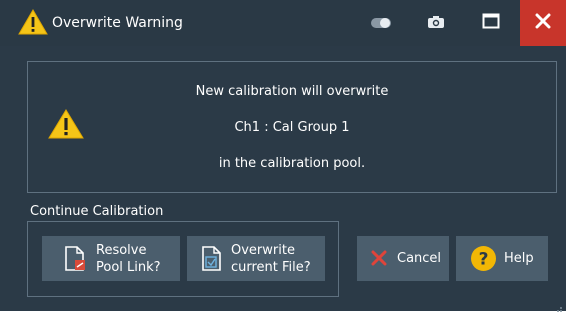 The width and height of the screenshot is (566, 317). Describe the element at coordinates (75, 261) in the screenshot. I see `file-link-icon` at that location.